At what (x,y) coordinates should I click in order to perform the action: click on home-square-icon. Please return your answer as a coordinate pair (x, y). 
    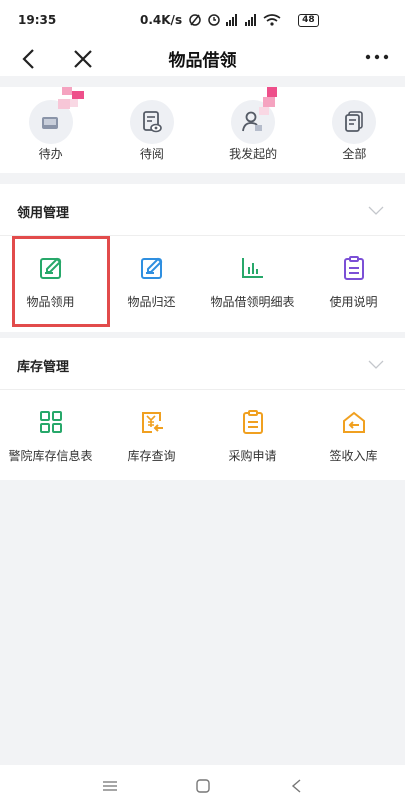
    Looking at the image, I should click on (203, 786).